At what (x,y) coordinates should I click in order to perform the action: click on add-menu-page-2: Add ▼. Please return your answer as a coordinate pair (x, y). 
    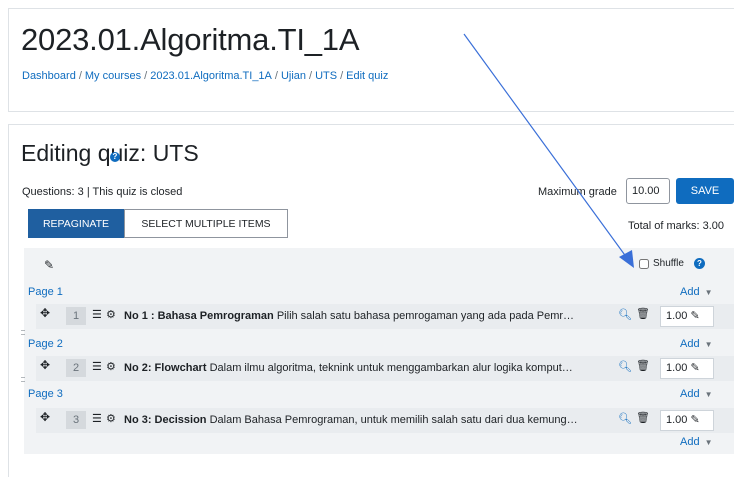
    Looking at the image, I should click on (696, 344).